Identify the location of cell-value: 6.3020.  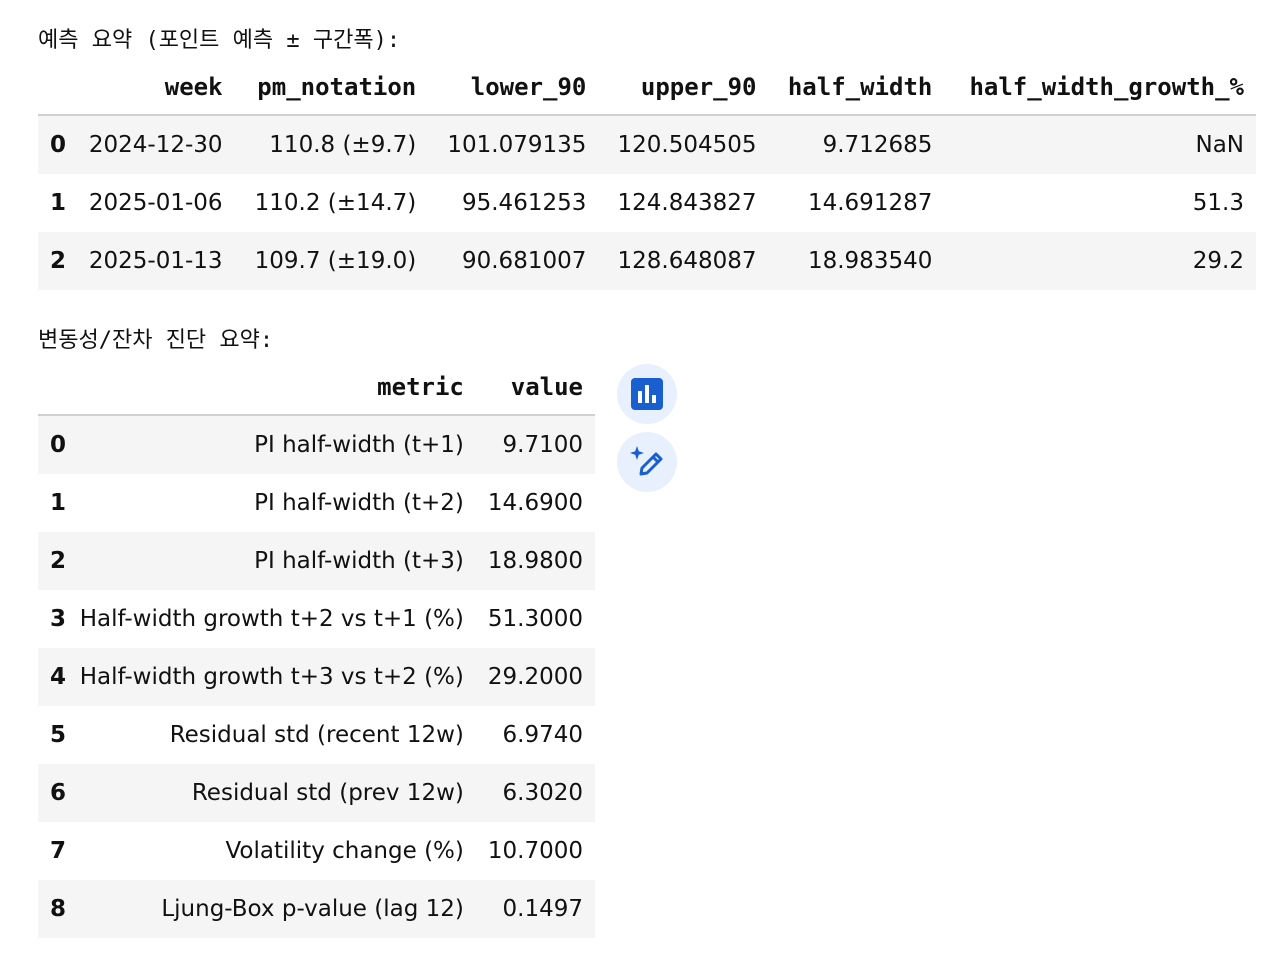
(542, 793).